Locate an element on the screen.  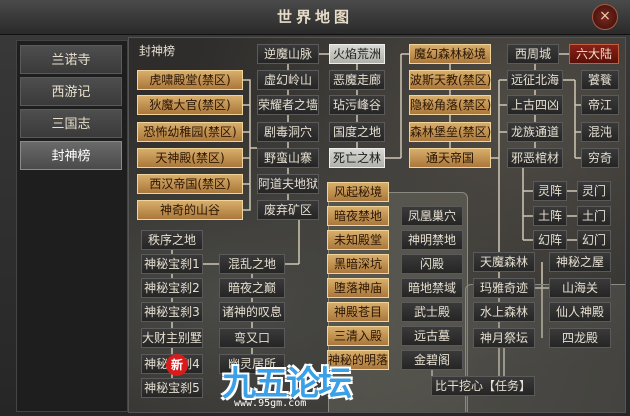
map-location-node: 黑暗深坑 is located at coordinates (358, 264).